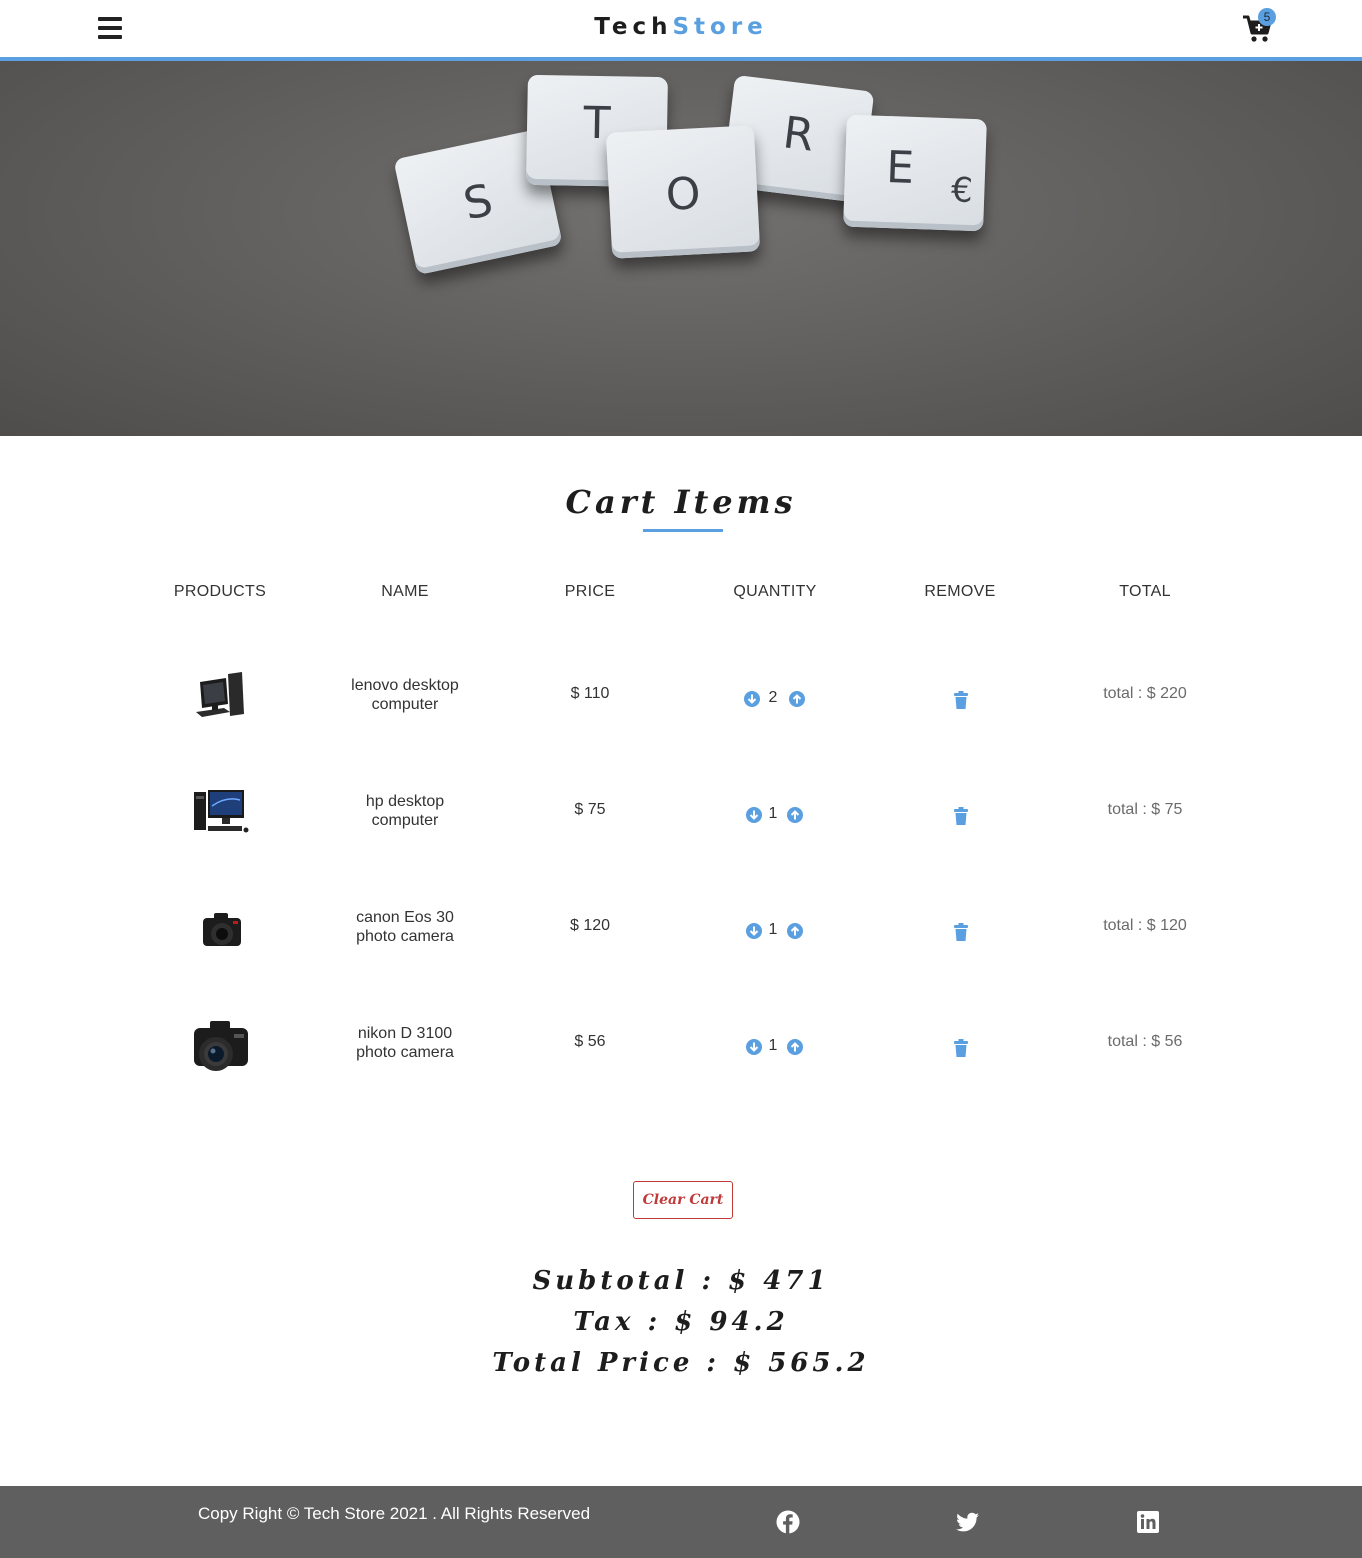 This screenshot has height=1558, width=1362. What do you see at coordinates (405, 695) in the screenshot?
I see `product-name: lenovo desktop computer` at bounding box center [405, 695].